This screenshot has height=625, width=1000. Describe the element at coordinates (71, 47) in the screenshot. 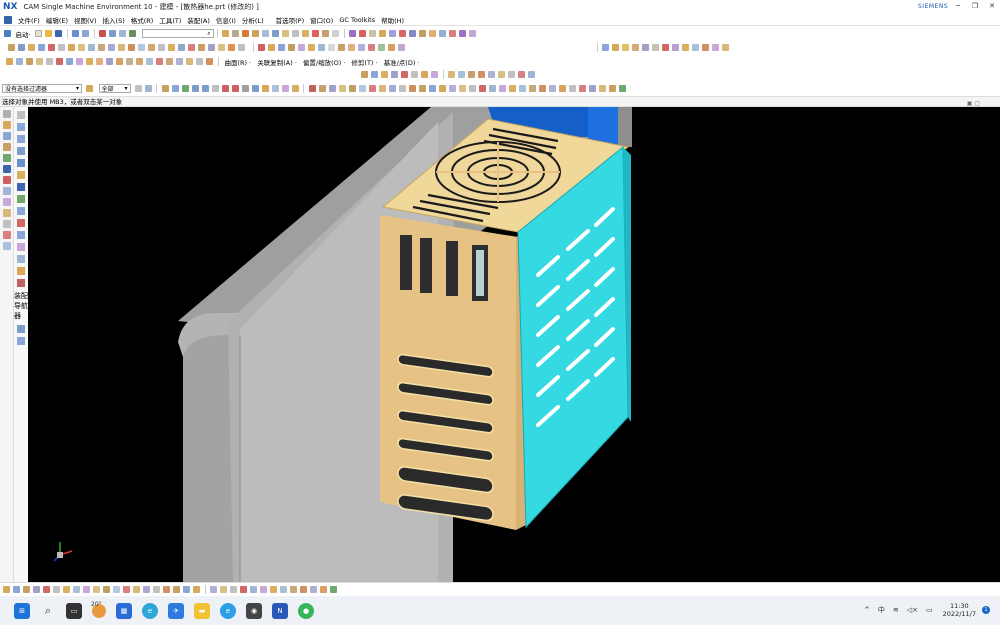

I see `intersect-curve-icon` at that location.